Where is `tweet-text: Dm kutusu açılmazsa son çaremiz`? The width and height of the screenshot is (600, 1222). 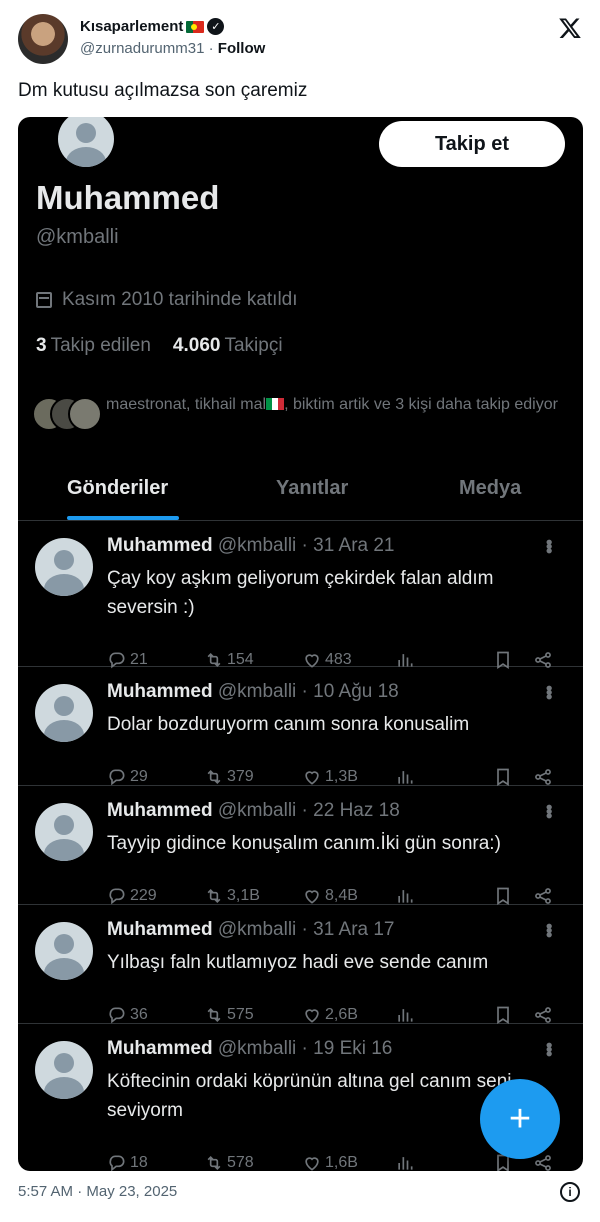
tweet-text: Dm kutusu açılmazsa son çaremiz is located at coordinates (163, 90).